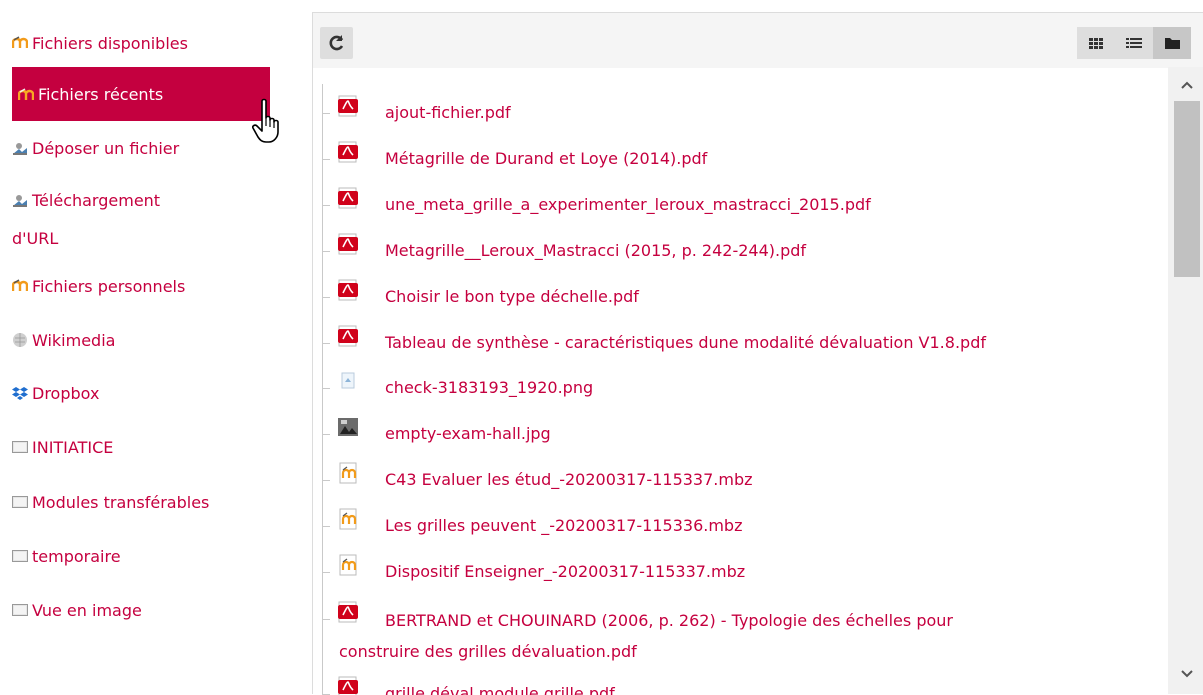  I want to click on url-download-icon, so click(20, 201).